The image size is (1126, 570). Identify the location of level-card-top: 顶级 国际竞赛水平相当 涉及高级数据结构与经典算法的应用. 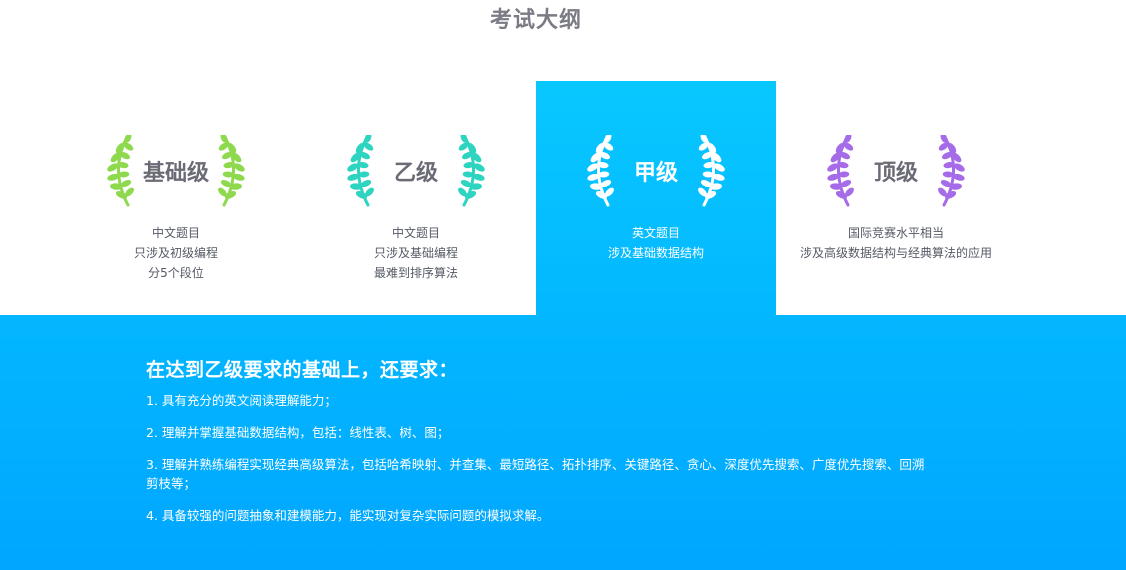
(896, 198).